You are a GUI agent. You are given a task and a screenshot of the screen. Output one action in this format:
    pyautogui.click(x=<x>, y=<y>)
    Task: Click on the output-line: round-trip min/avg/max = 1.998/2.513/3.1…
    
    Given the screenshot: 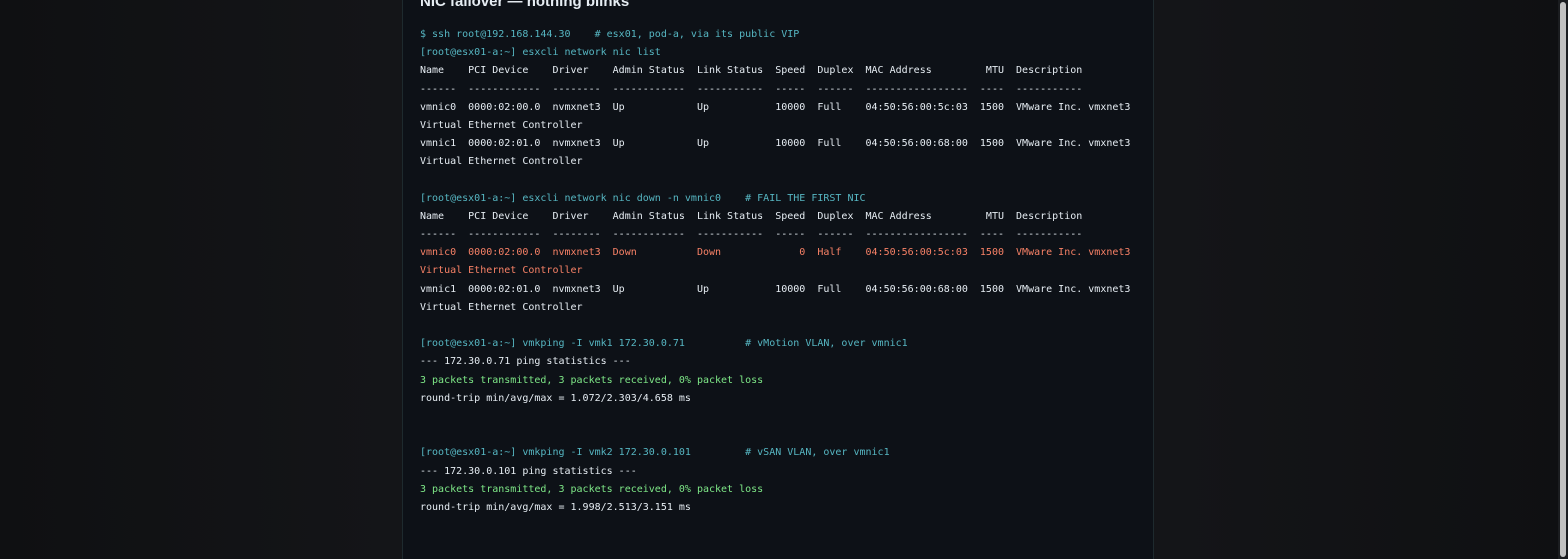 What is the action you would take?
    pyautogui.click(x=555, y=507)
    